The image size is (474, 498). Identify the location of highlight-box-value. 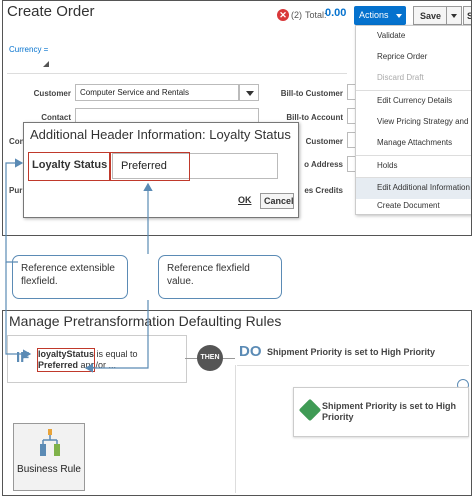
(150, 166).